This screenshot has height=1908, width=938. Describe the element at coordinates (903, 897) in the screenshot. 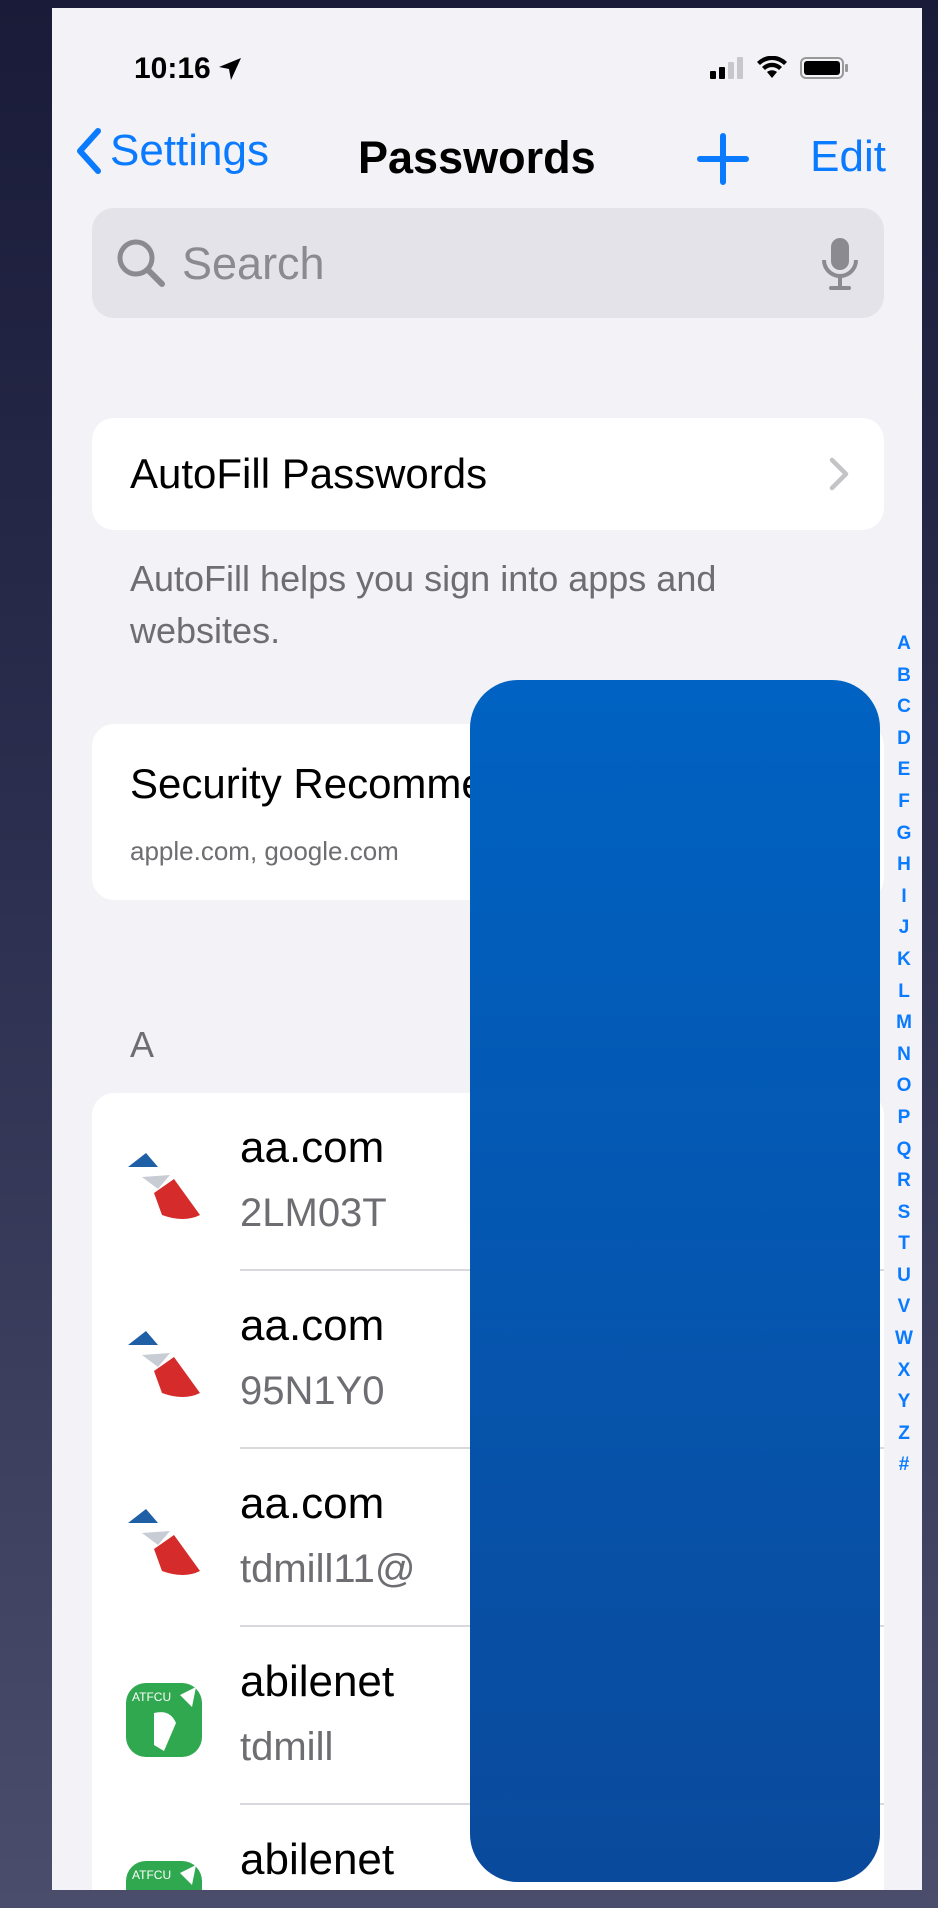

I see `index-letter: I` at that location.